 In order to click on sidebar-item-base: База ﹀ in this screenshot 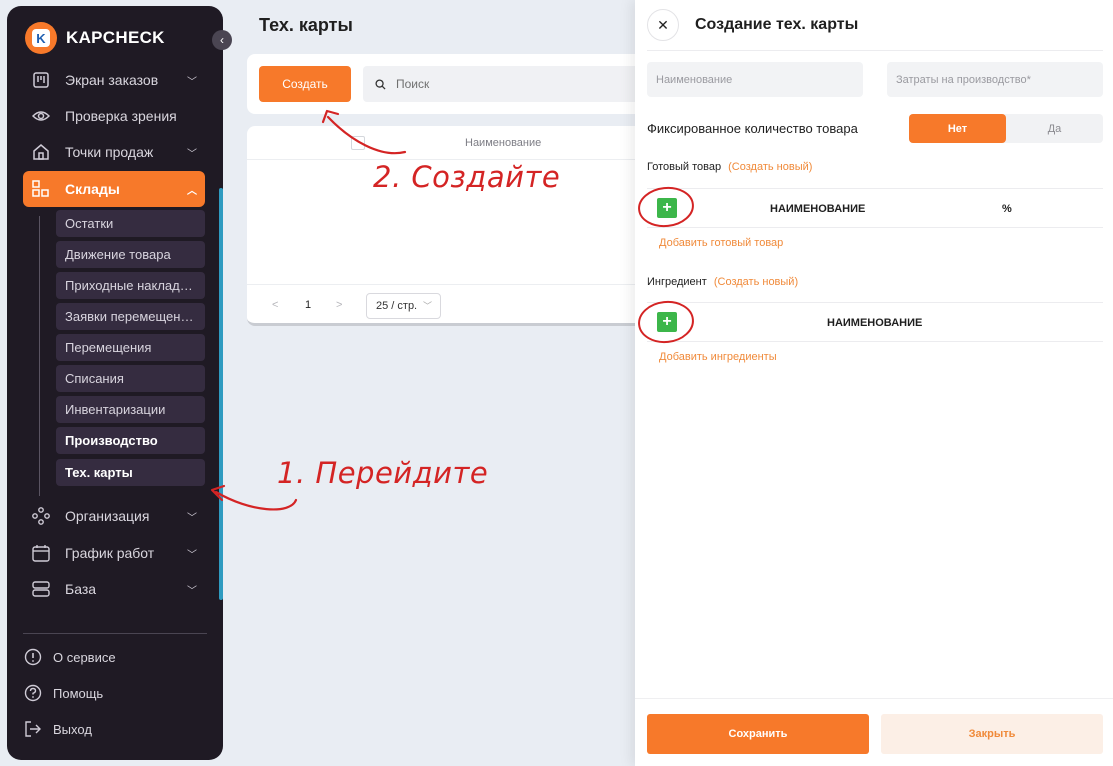, I will do `click(114, 589)`.